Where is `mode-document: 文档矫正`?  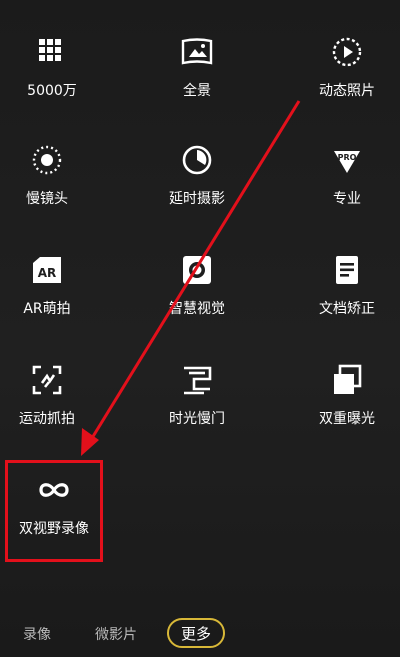
mode-document: 文档矫正 is located at coordinates (343, 295).